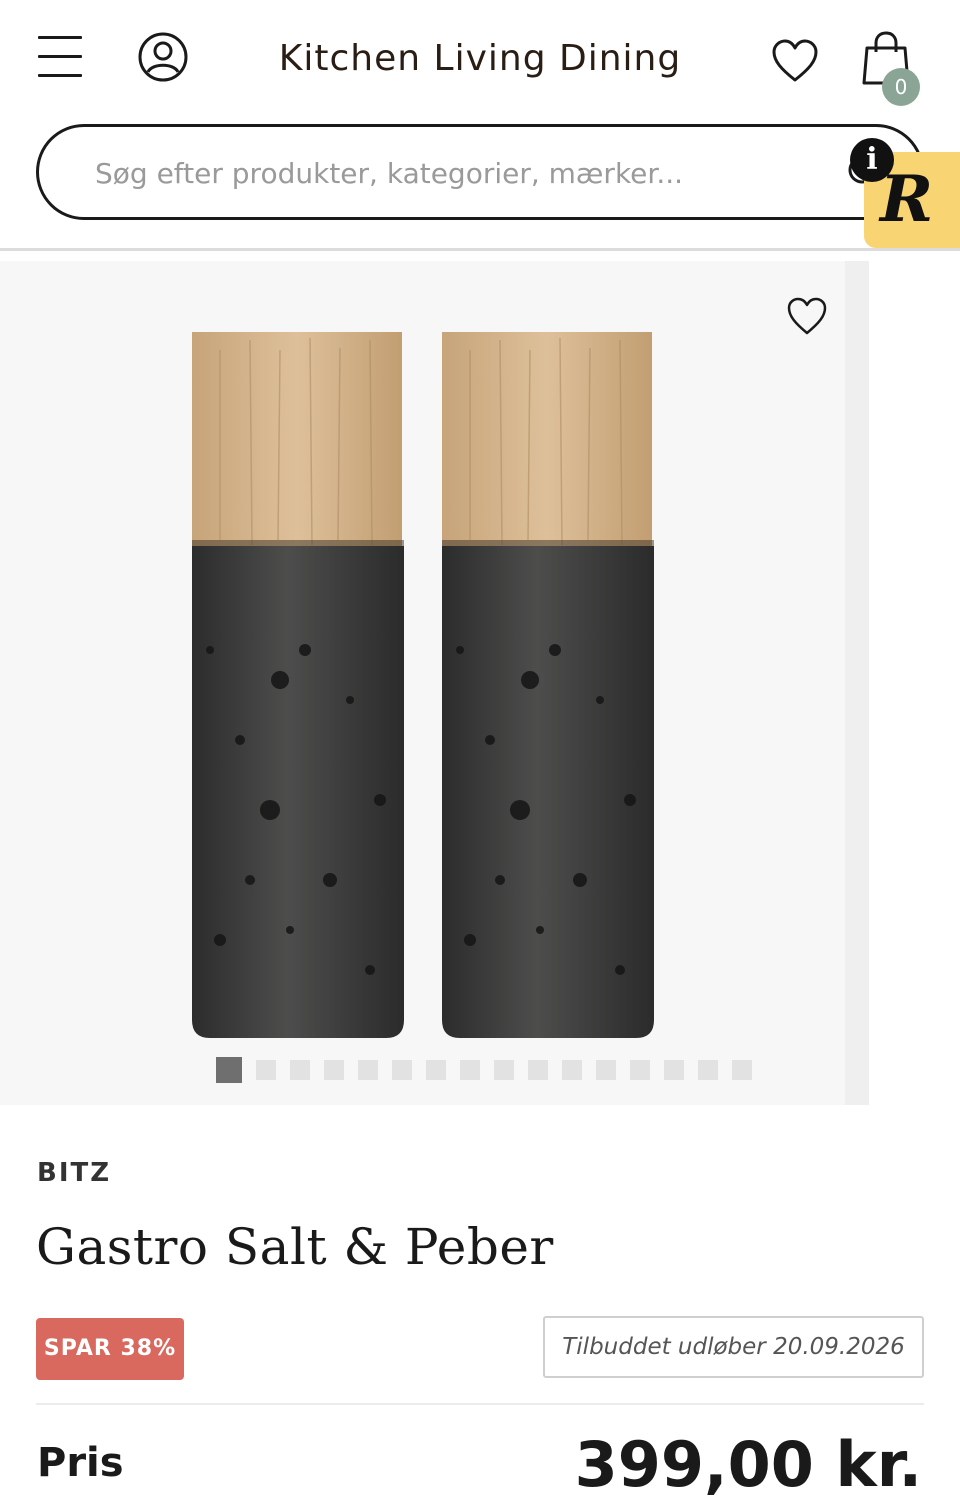 This screenshot has width=960, height=1510. What do you see at coordinates (298, 685) in the screenshot?
I see `salt-mill-shape` at bounding box center [298, 685].